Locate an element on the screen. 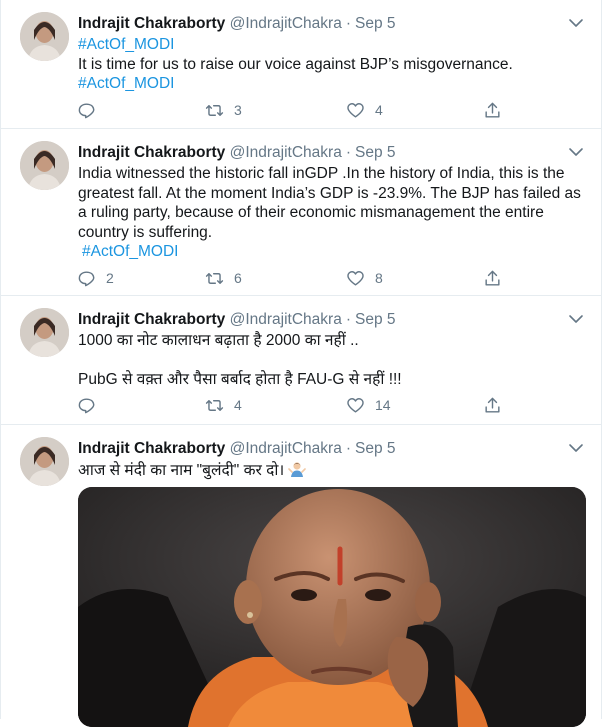 This screenshot has width=602, height=727. retweet-button: 3 is located at coordinates (223, 110).